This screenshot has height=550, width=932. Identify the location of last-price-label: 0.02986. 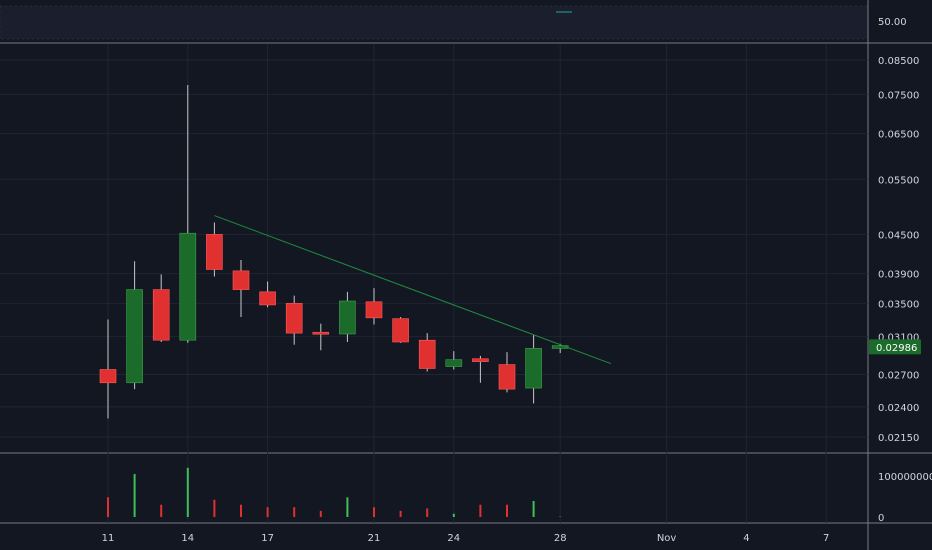
(896, 348).